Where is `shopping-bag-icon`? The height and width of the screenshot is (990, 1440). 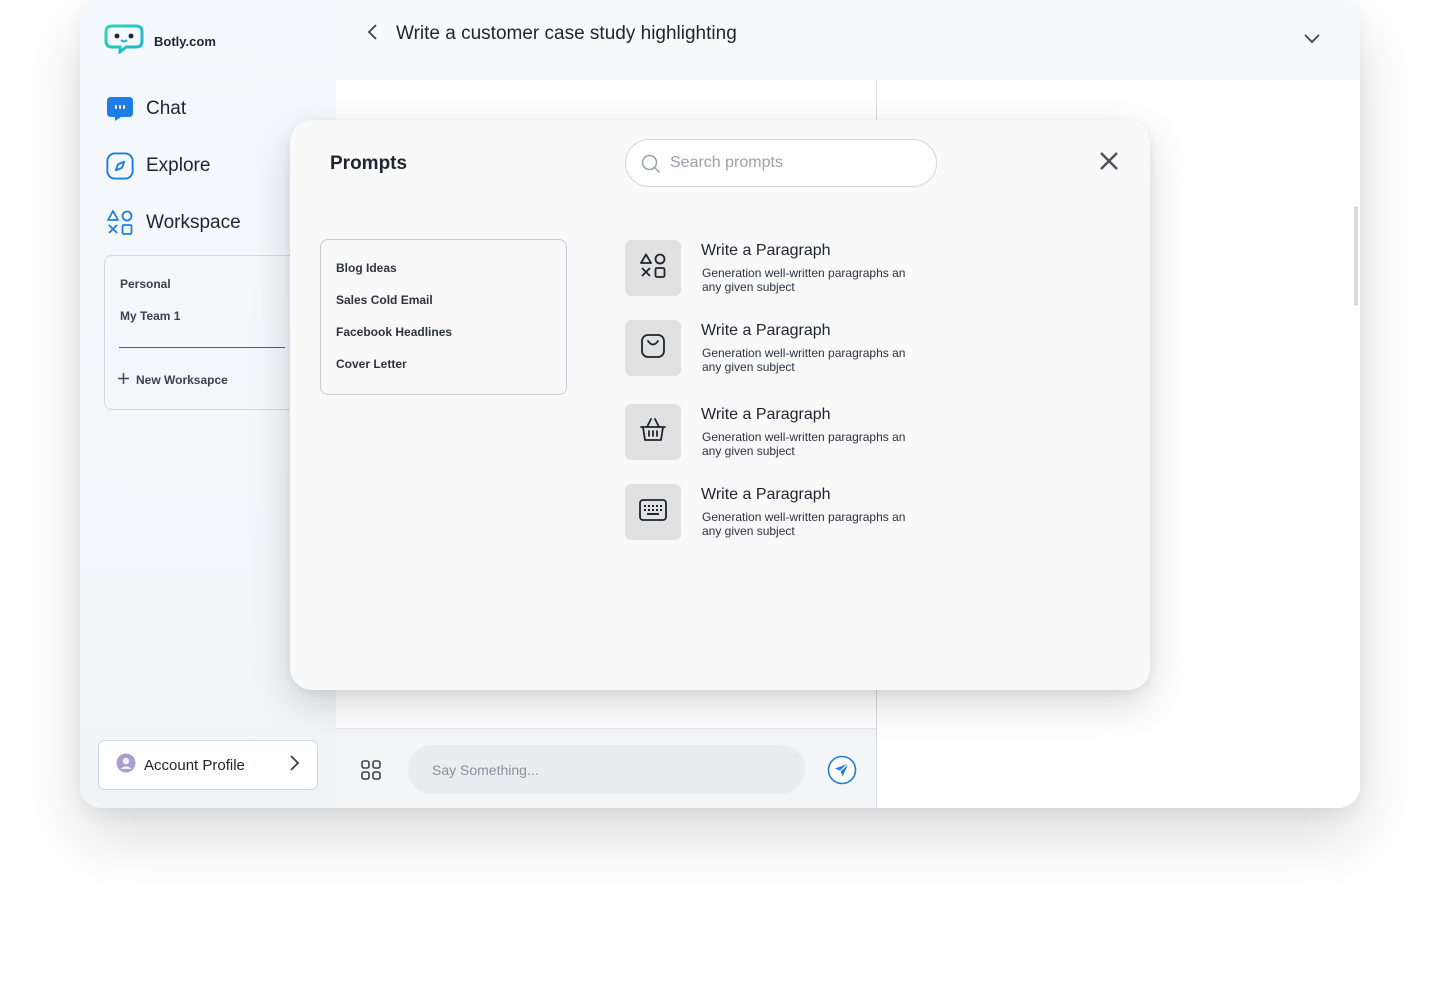 shopping-bag-icon is located at coordinates (653, 348).